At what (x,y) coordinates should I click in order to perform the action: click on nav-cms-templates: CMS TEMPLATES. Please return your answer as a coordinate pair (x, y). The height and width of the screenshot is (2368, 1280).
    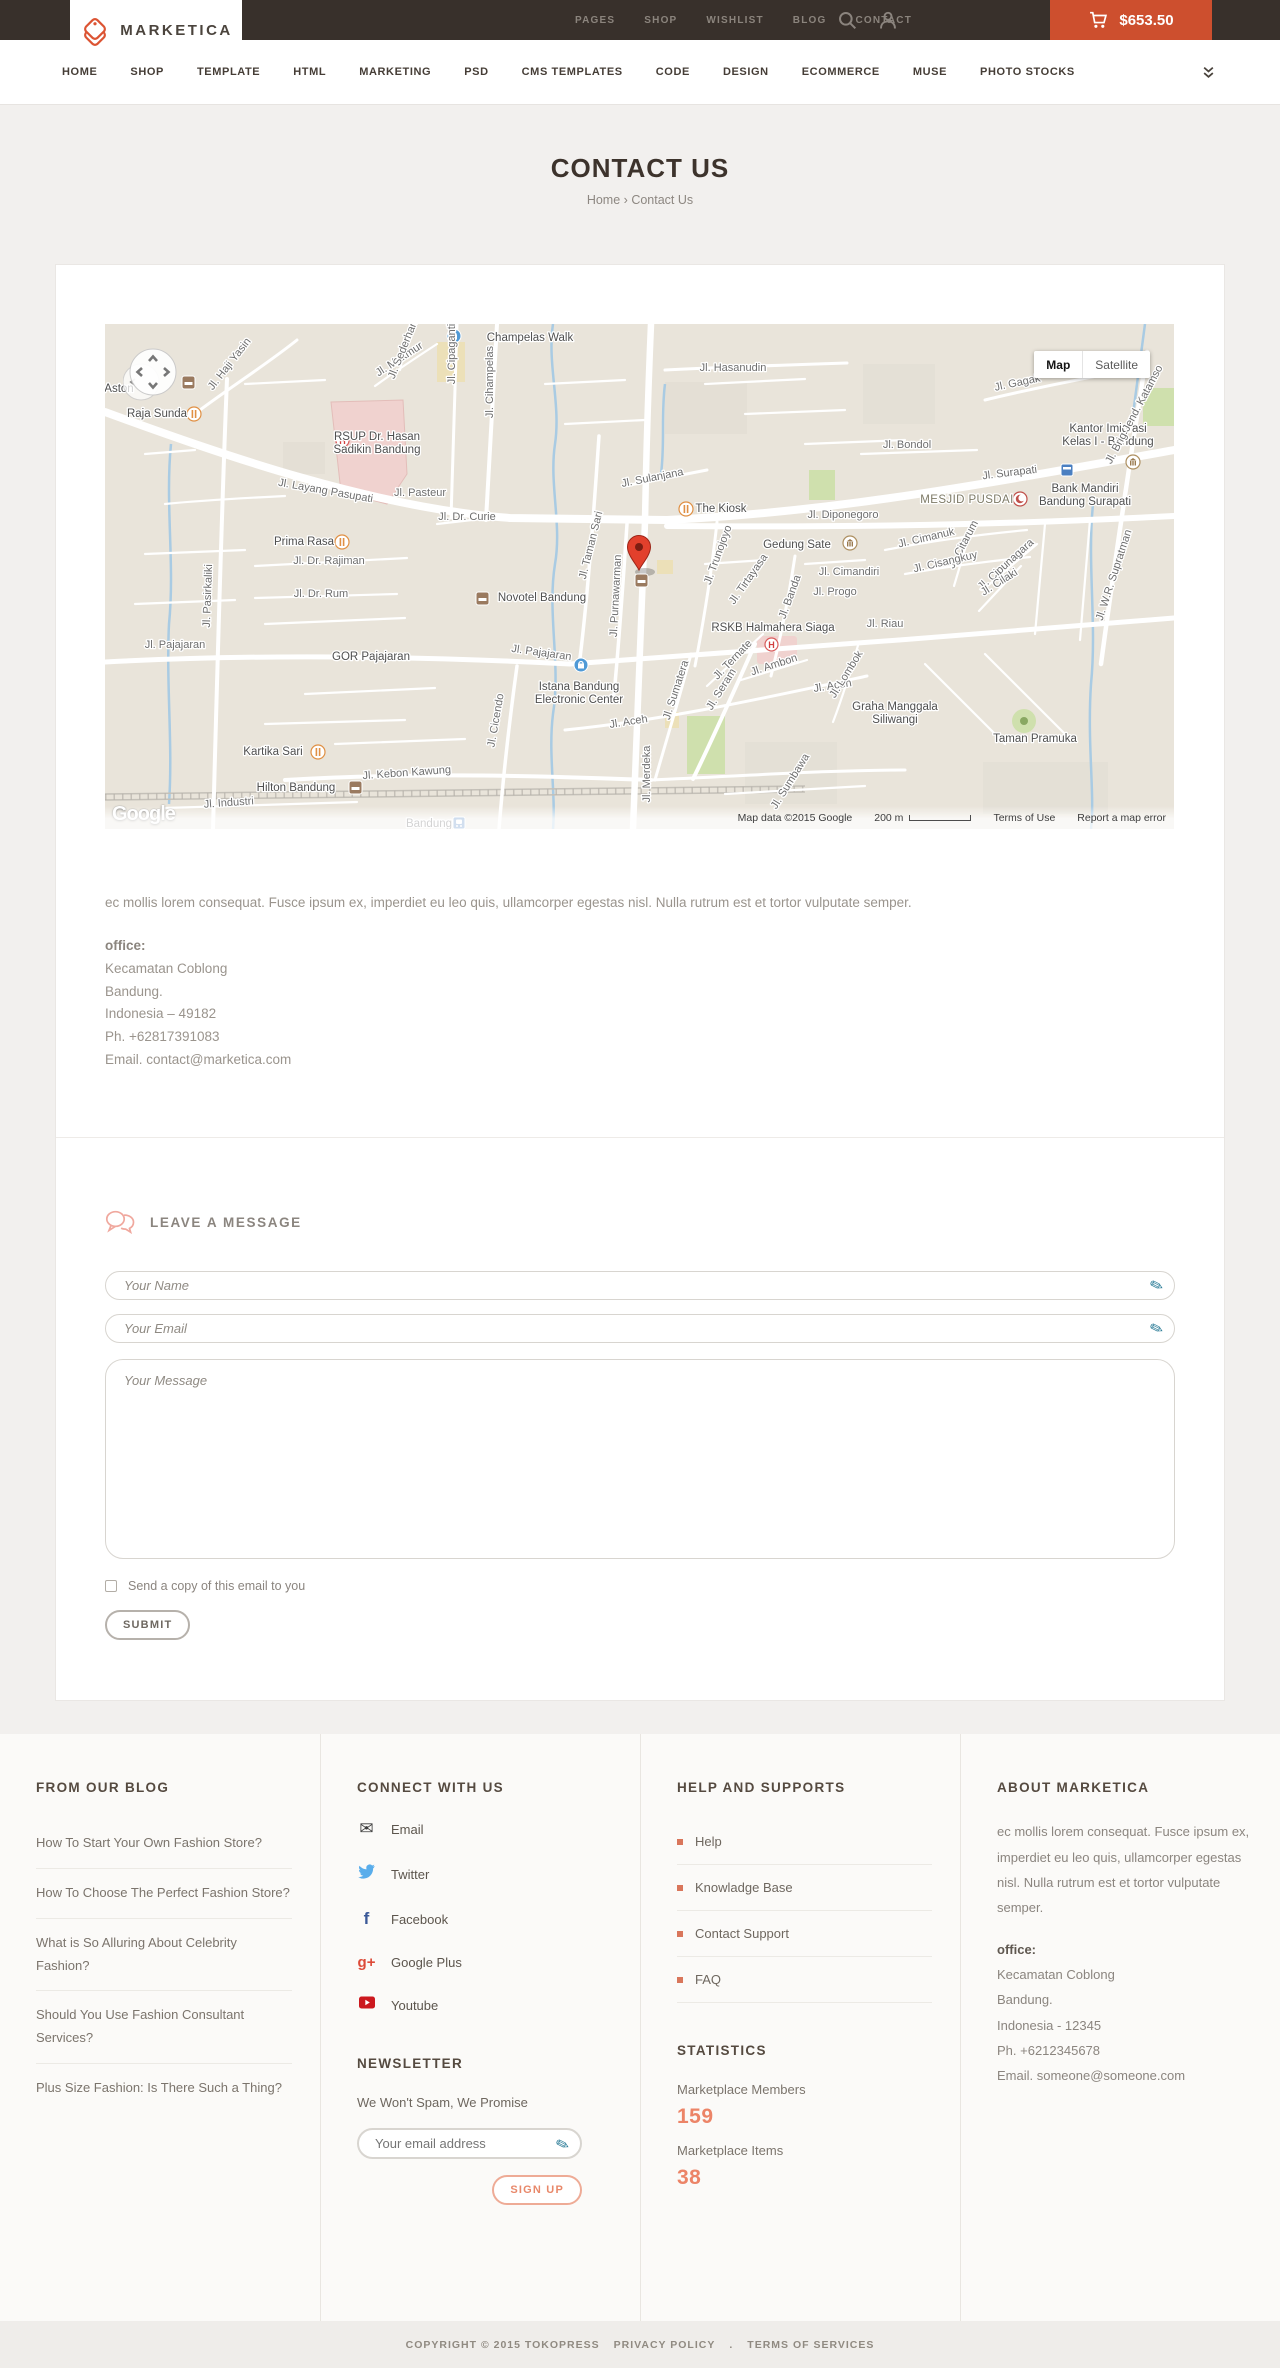
    Looking at the image, I should click on (572, 72).